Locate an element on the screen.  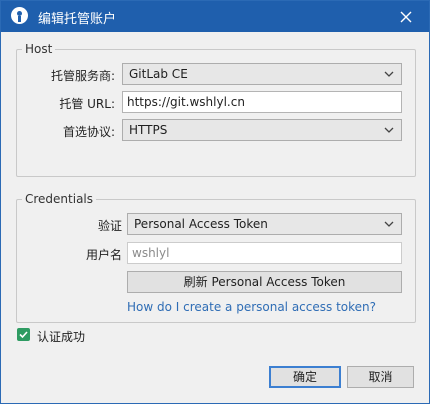
url-input: https://git.wshlyl.cn is located at coordinates (262, 102).